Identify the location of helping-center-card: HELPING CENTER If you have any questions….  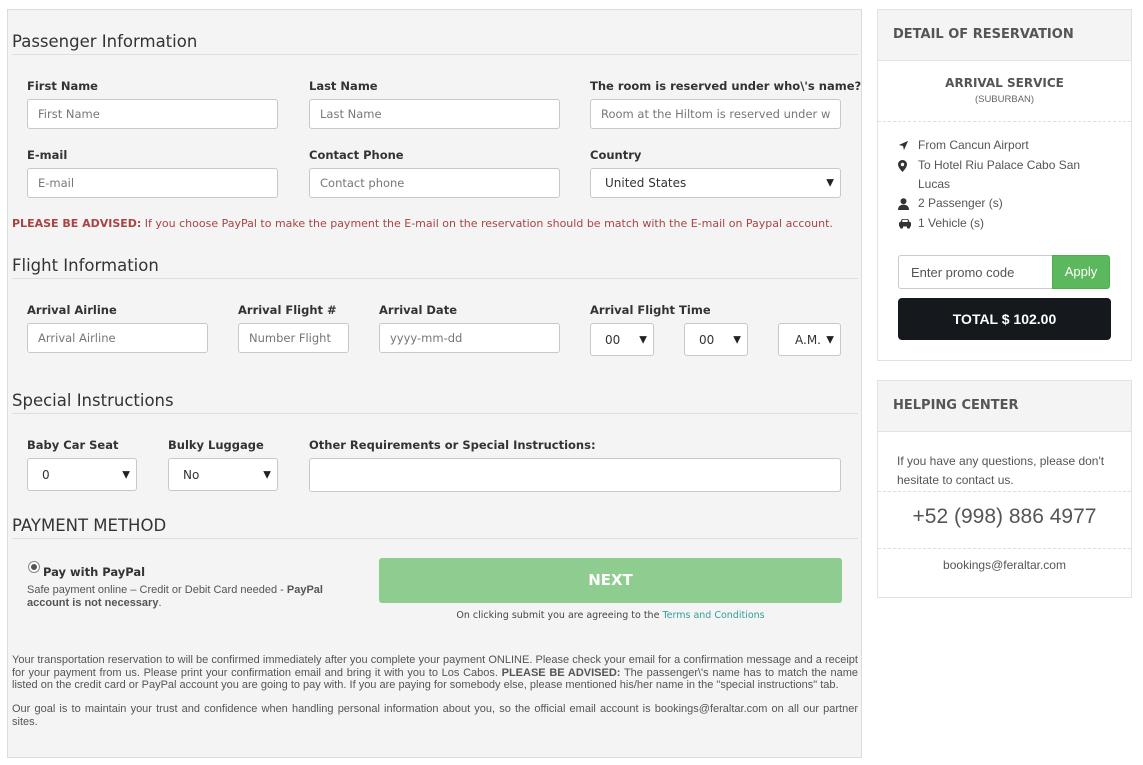
(1004, 489).